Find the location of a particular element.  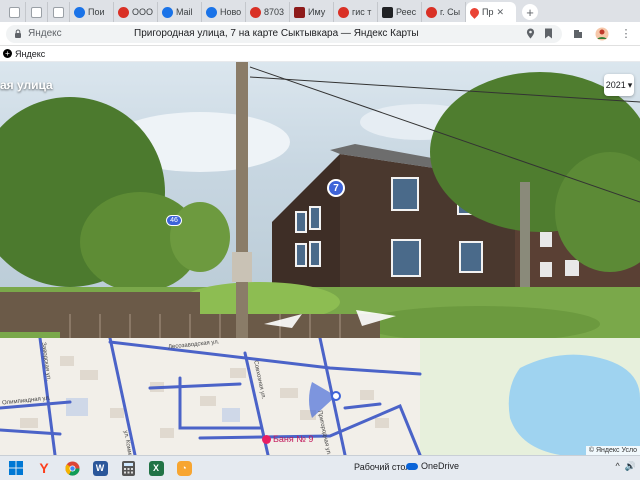

cian-icon is located at coordinates (299, 12).